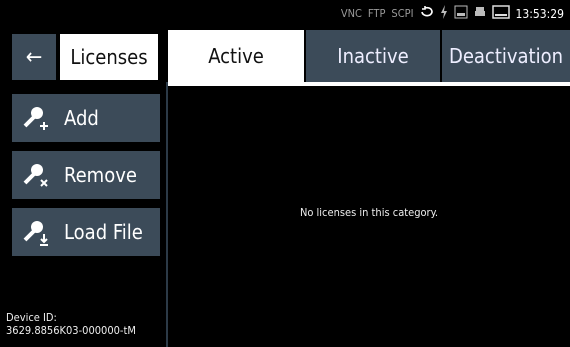  What do you see at coordinates (351, 13) in the screenshot?
I see `vnc-indicator: VNC` at bounding box center [351, 13].